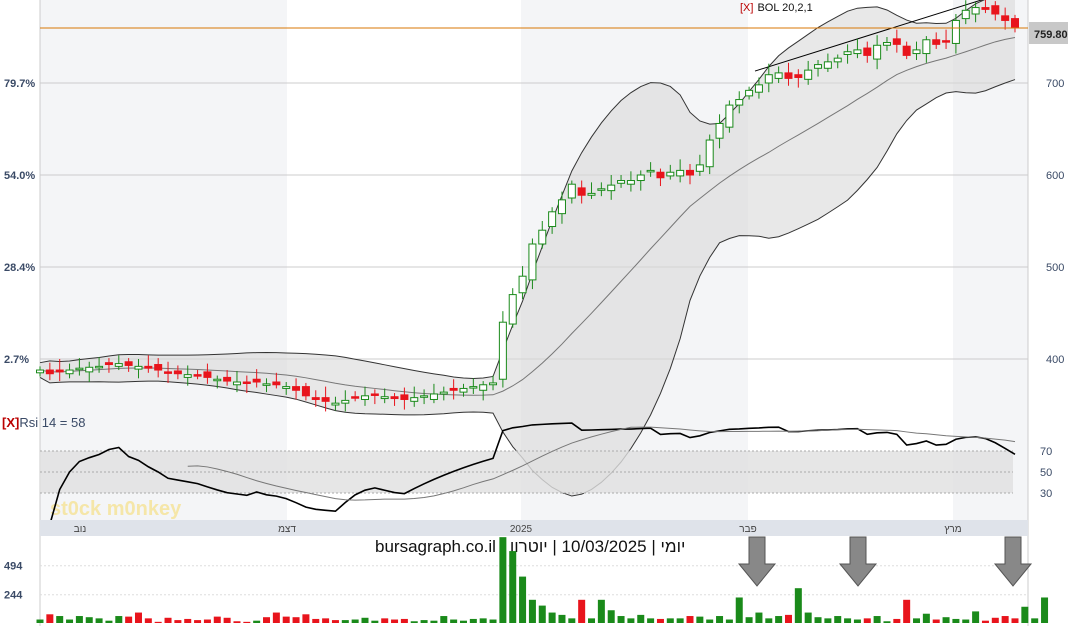 This screenshot has width=1068, height=626. What do you see at coordinates (521, 529) in the screenshot?
I see `month-label: 2025` at bounding box center [521, 529].